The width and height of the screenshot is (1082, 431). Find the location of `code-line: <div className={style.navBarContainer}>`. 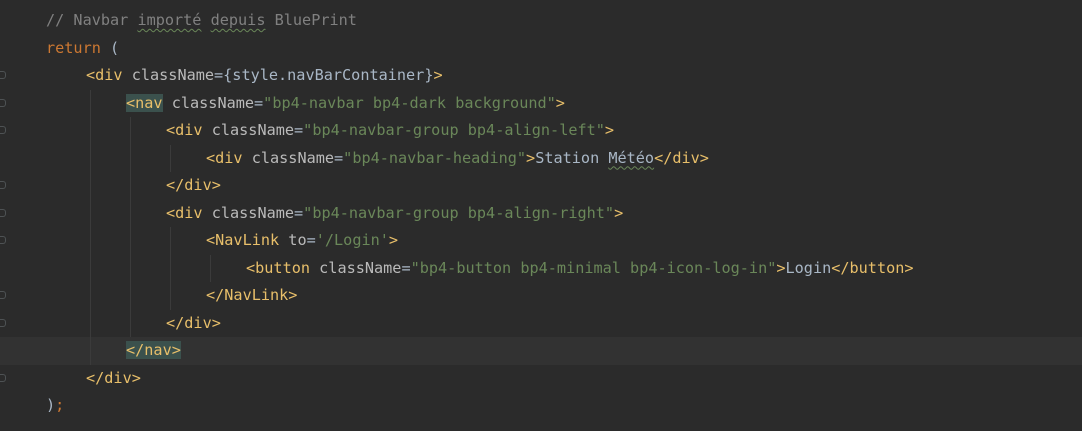

code-line: <div className={style.navBarContainer}> is located at coordinates (541, 76).